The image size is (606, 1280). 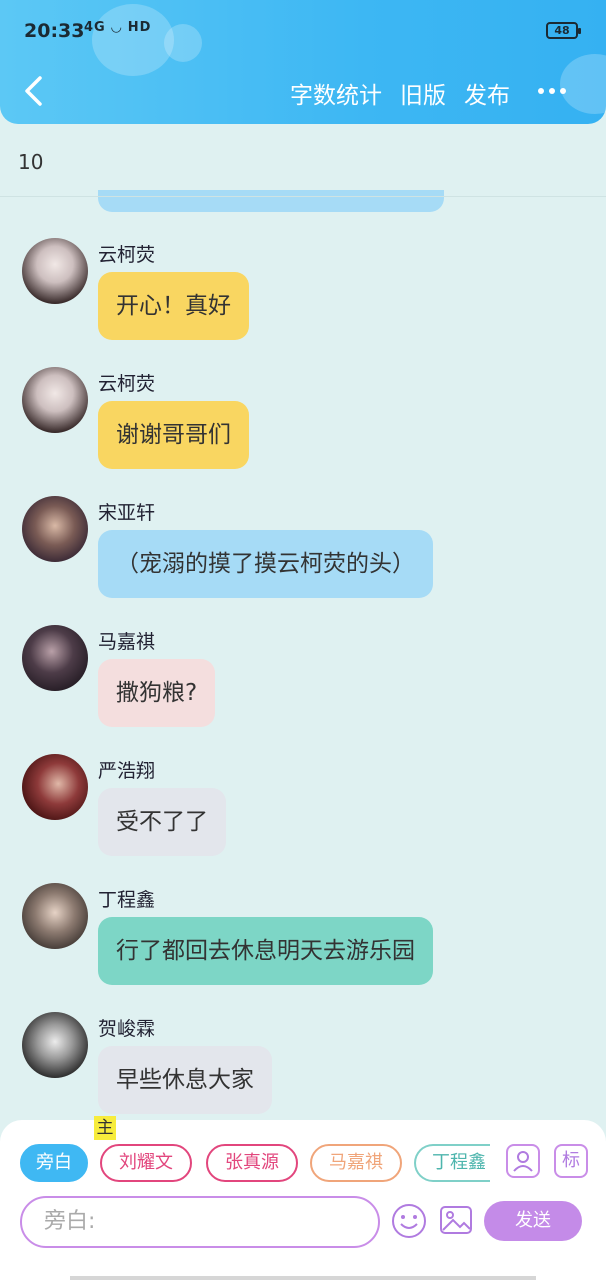 I want to click on role-chip-narrator: 旁白, so click(x=54, y=1163).